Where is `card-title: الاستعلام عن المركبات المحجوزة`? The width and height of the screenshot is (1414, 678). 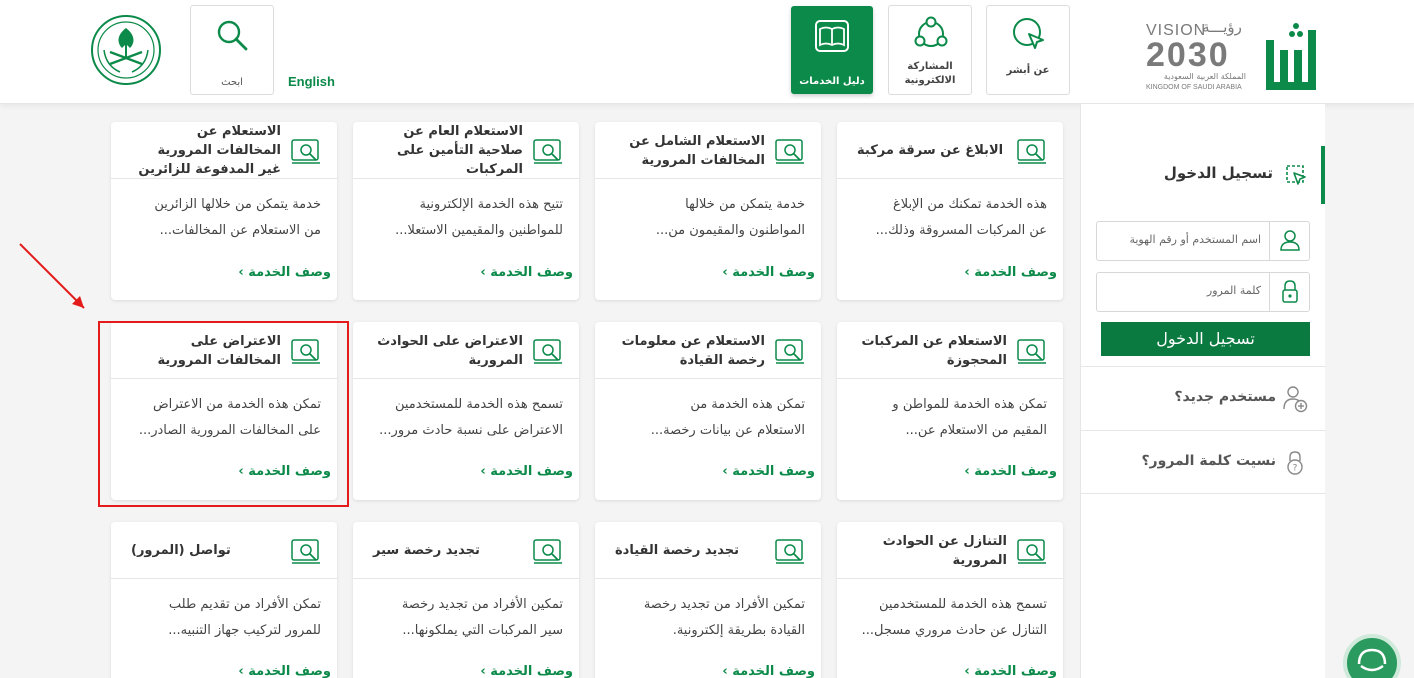 card-title: الاستعلام عن المركبات المحجوزة is located at coordinates (934, 350).